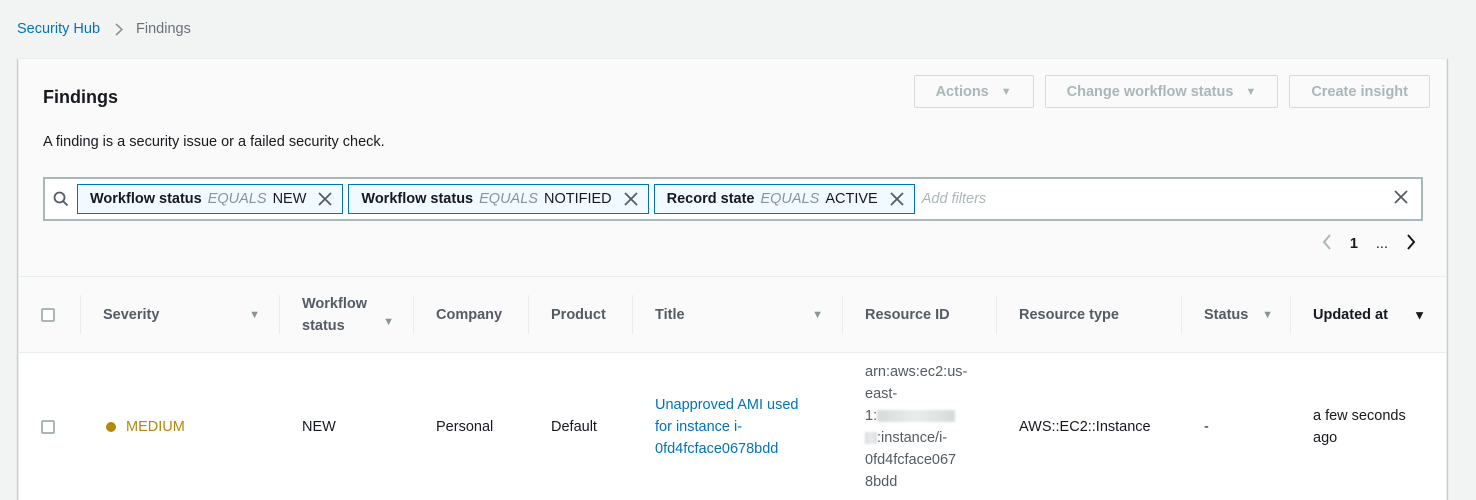 The width and height of the screenshot is (1476, 500). What do you see at coordinates (1226, 314) in the screenshot?
I see `column-label: Status` at bounding box center [1226, 314].